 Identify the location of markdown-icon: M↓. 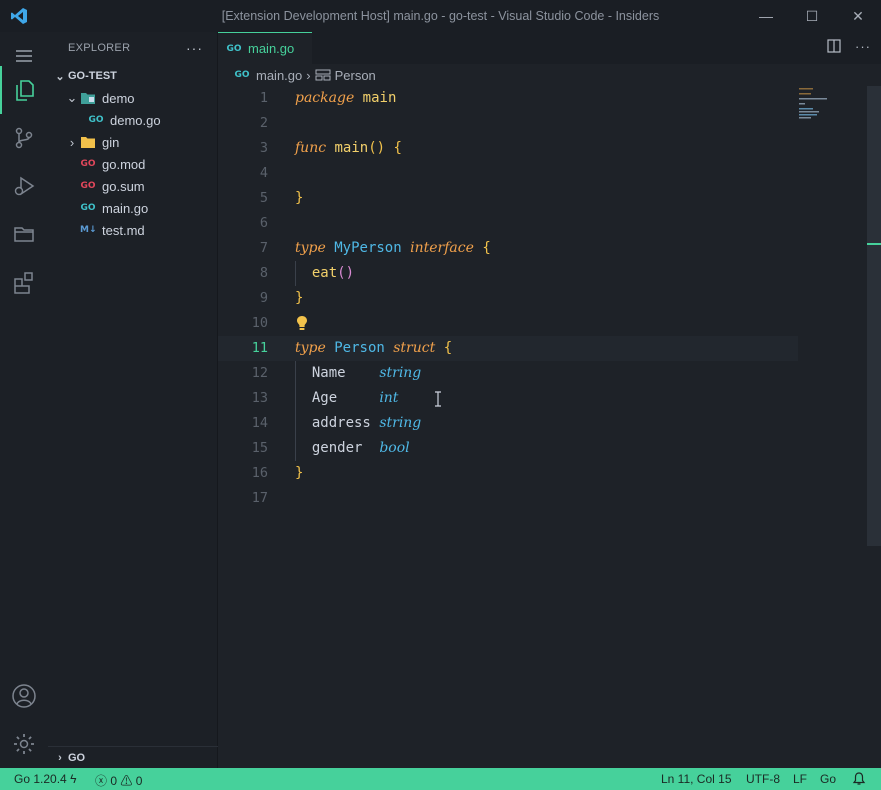
(88, 230).